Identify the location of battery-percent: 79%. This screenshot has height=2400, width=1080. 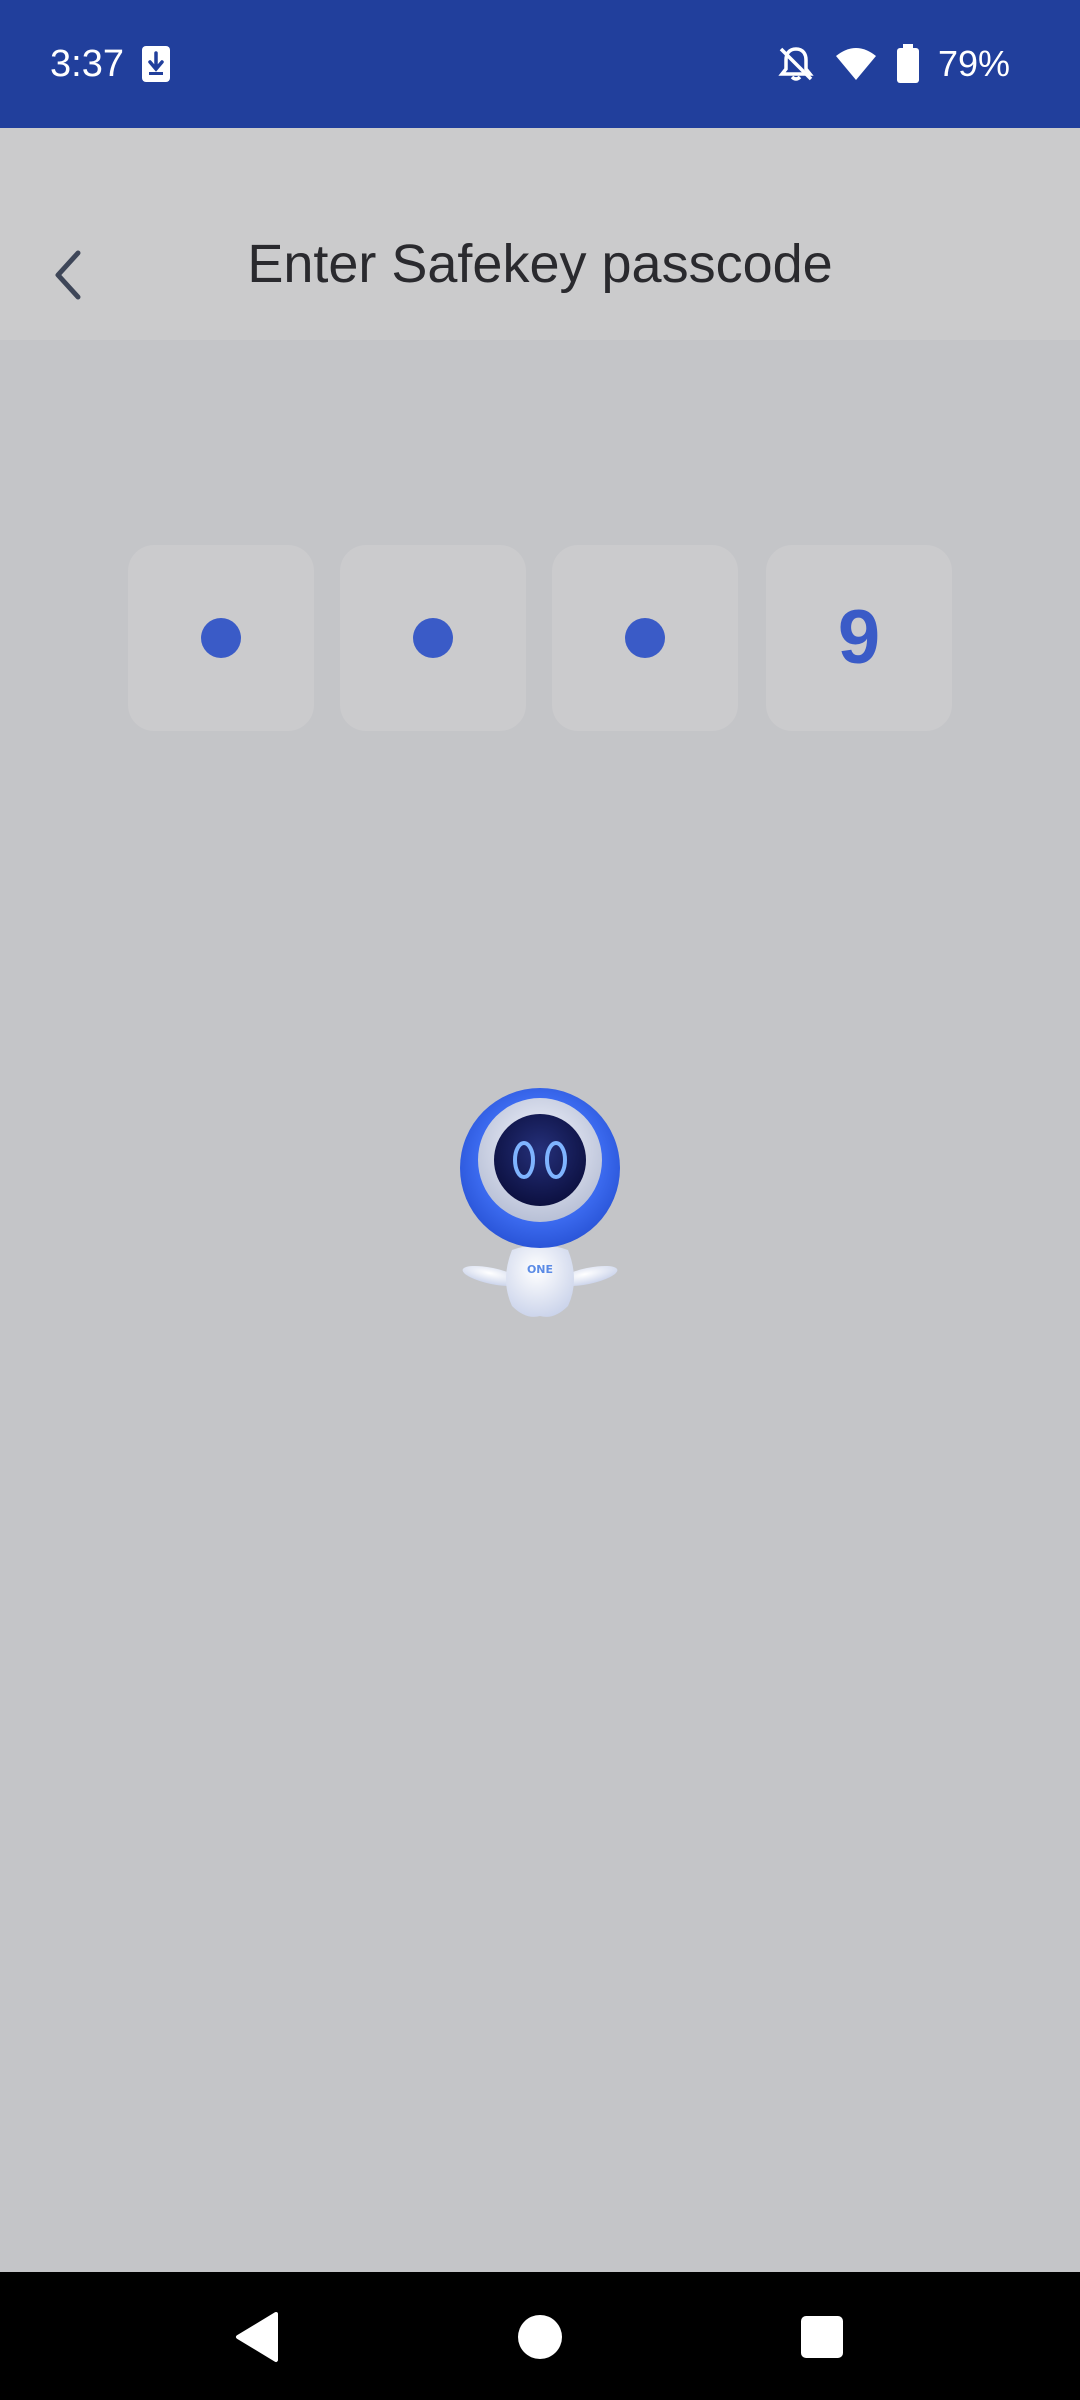
(973, 63).